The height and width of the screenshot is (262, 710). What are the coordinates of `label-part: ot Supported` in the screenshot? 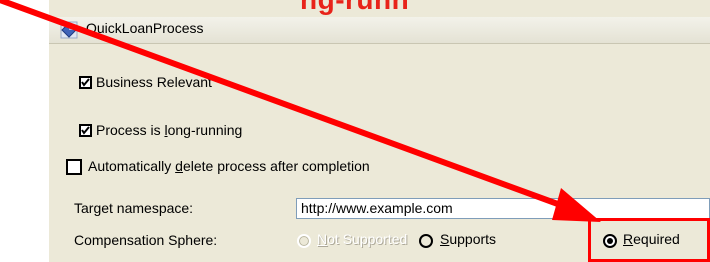 It's located at (367, 239).